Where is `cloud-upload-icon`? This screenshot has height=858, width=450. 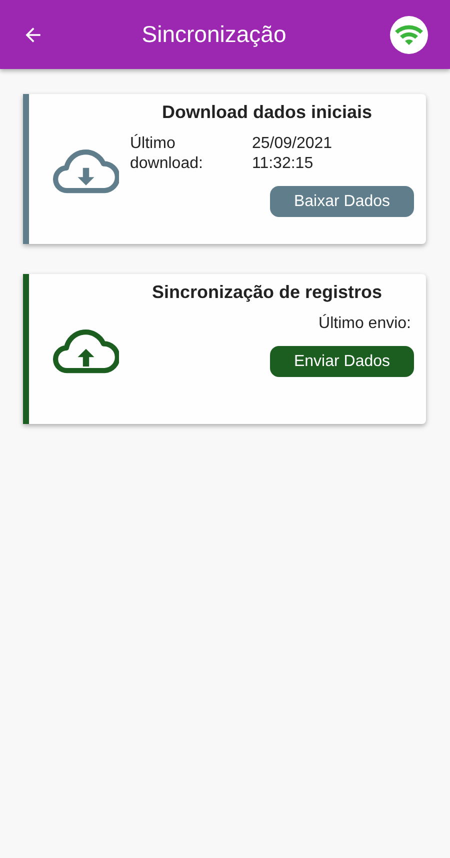
cloud-upload-icon is located at coordinates (85, 352).